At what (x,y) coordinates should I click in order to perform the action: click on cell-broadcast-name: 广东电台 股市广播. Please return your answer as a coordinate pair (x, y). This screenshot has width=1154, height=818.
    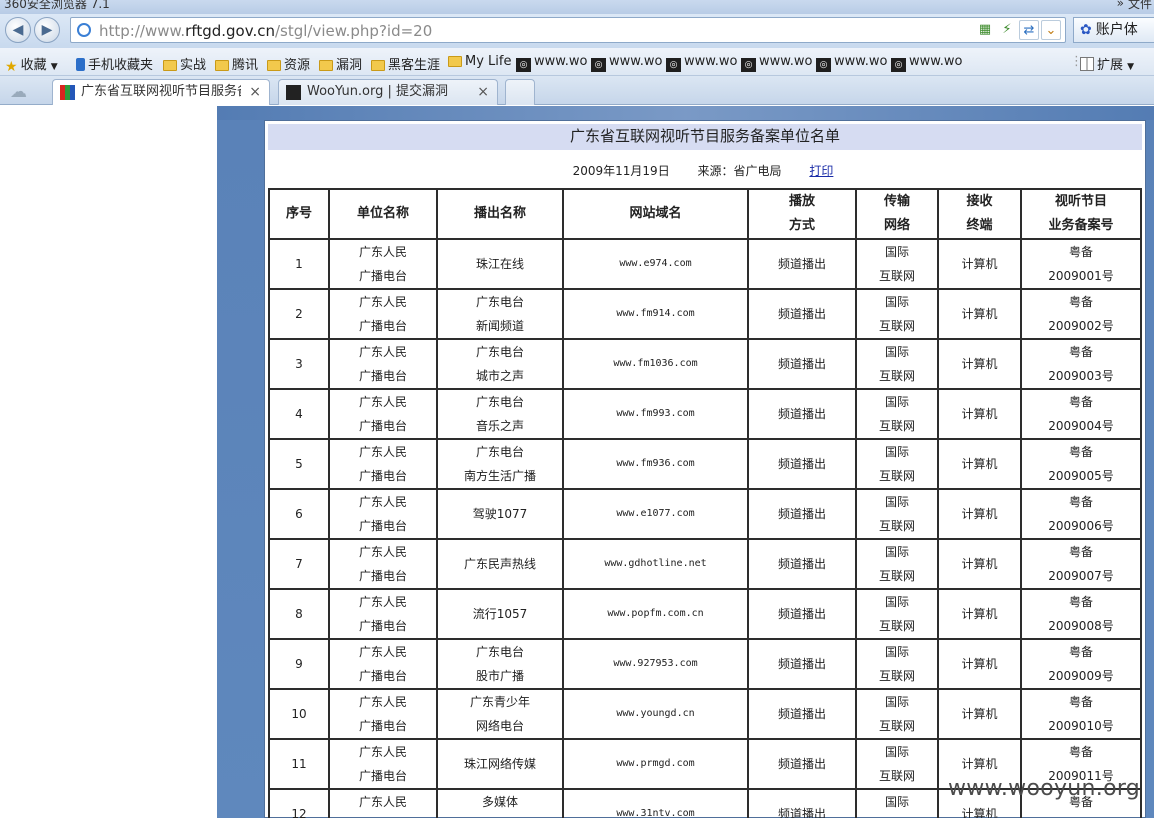
    Looking at the image, I should click on (500, 664).